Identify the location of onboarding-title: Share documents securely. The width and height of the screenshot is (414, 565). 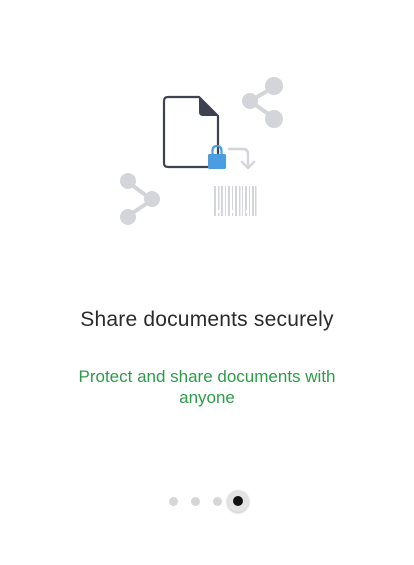
(207, 319).